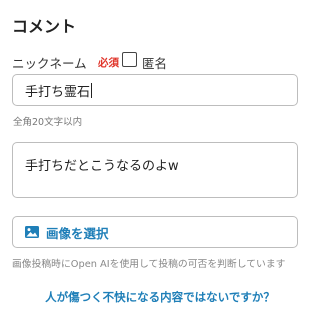 The image size is (320, 311). Describe the element at coordinates (149, 264) in the screenshot. I see `image-moderation-note: 画像投稿時にOpen AIを使用して投稿の可否を判断しています` at that location.